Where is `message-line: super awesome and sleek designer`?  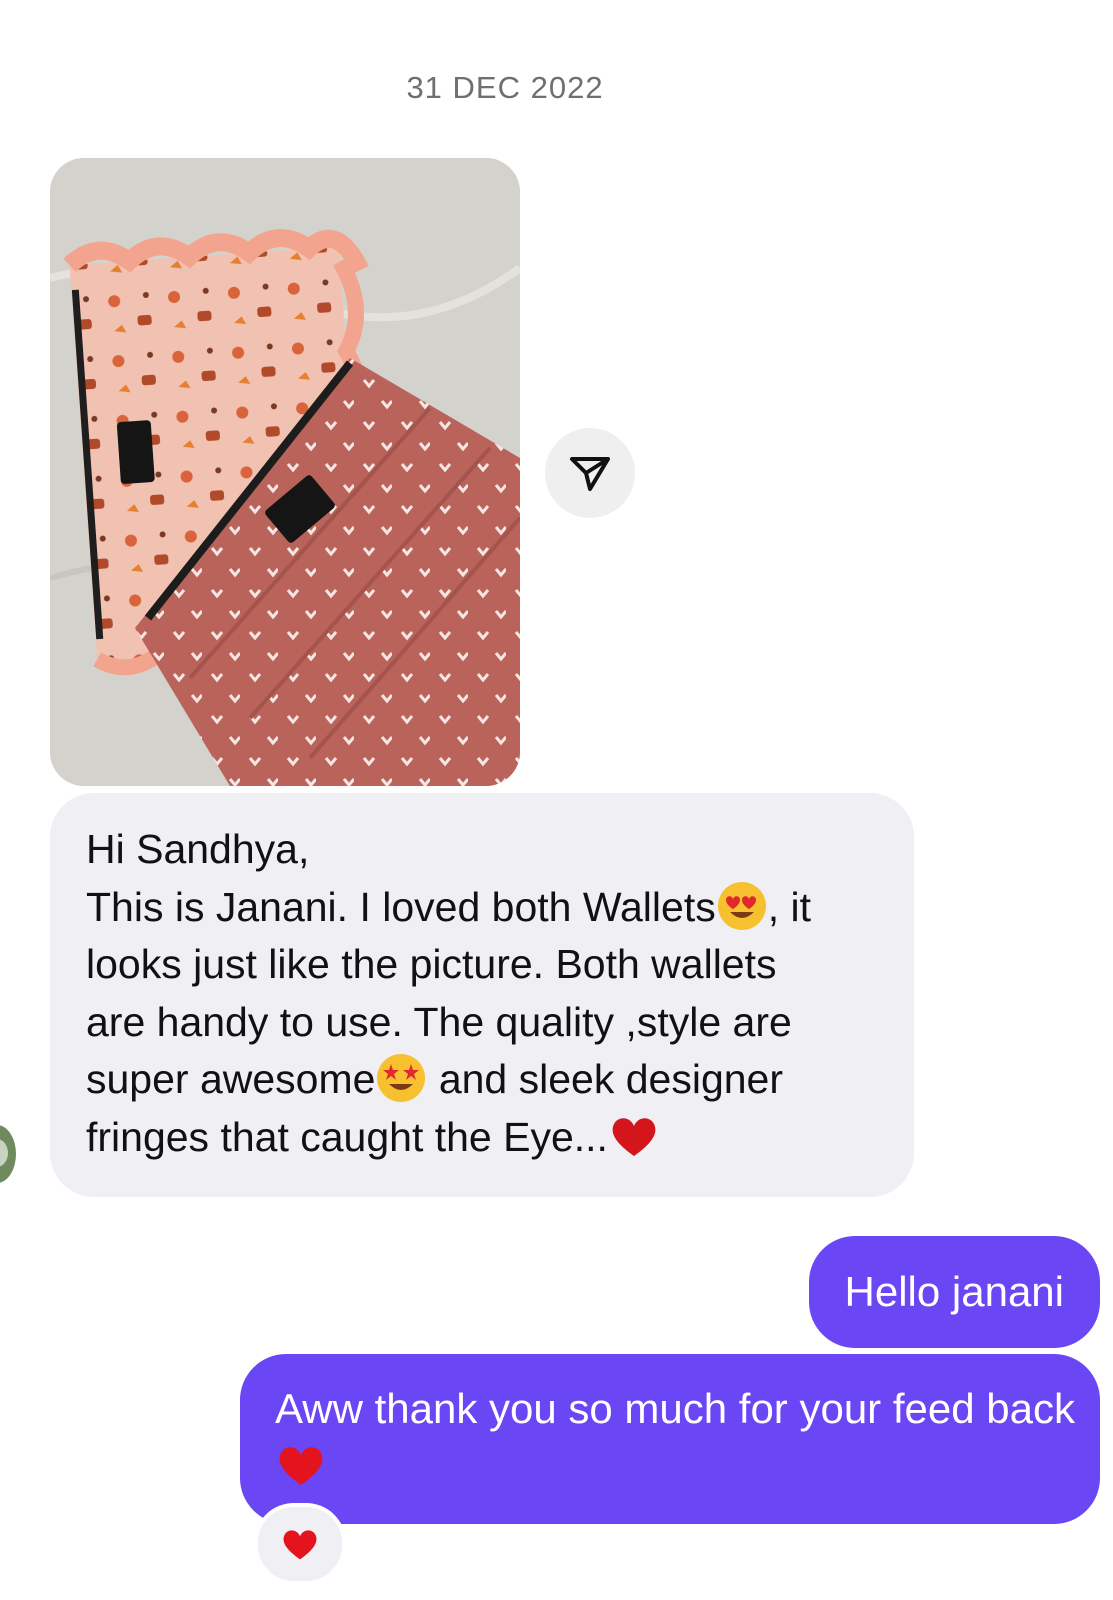 message-line: super awesome and sleek designer is located at coordinates (490, 1080).